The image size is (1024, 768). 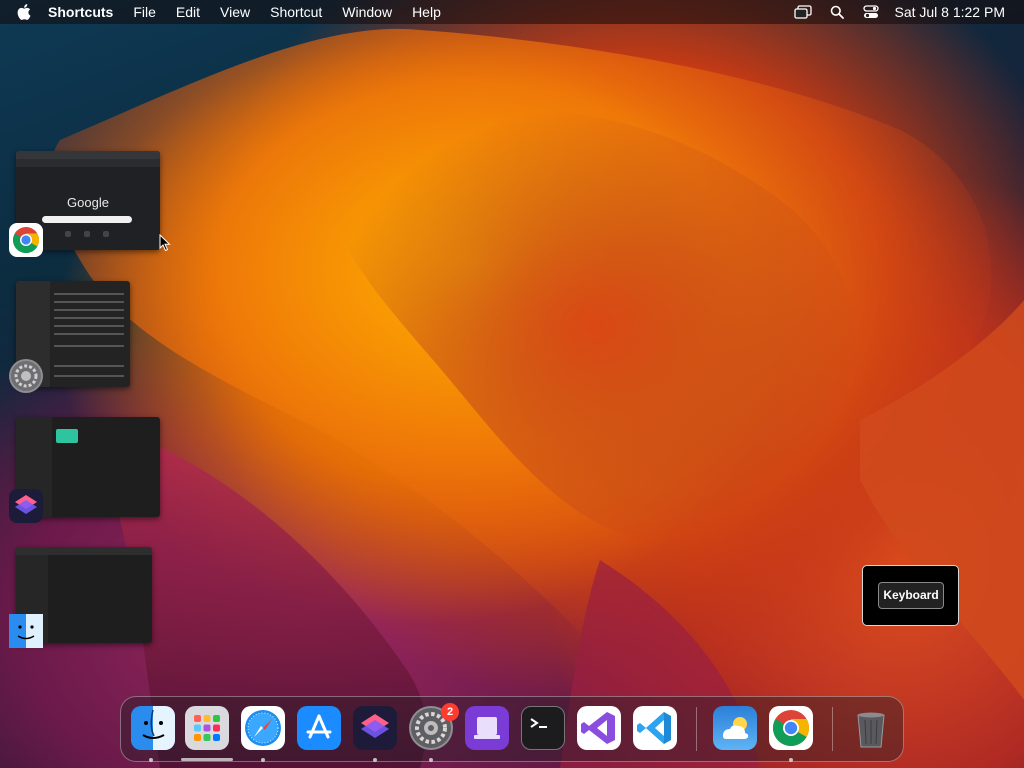 I want to click on dock-visual-studio-icon, so click(x=599, y=728).